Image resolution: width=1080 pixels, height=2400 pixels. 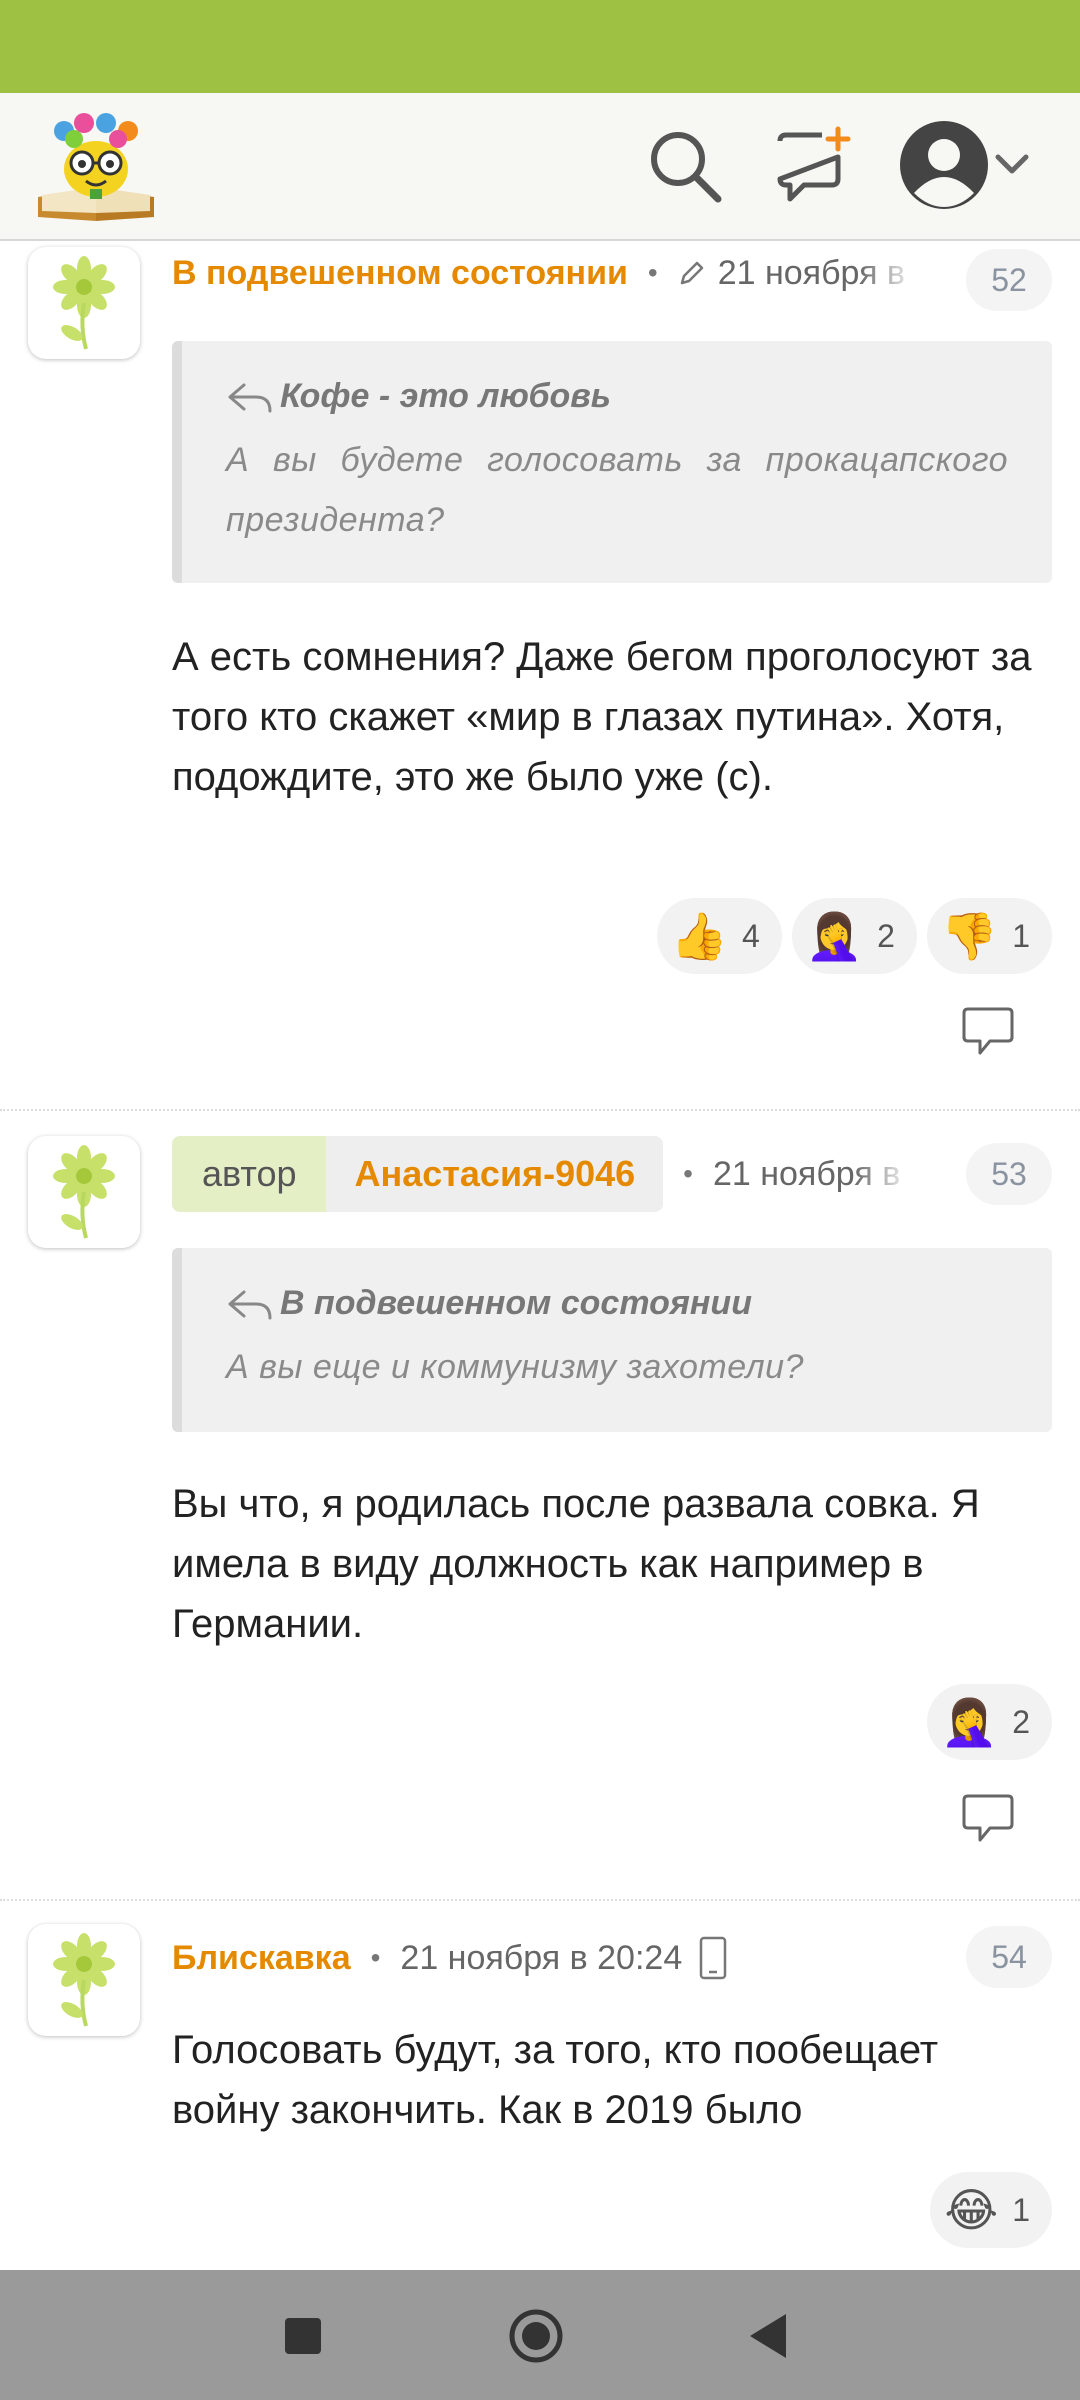 I want to click on comment-date: 21 ноября в 20:24, so click(x=541, y=1957).